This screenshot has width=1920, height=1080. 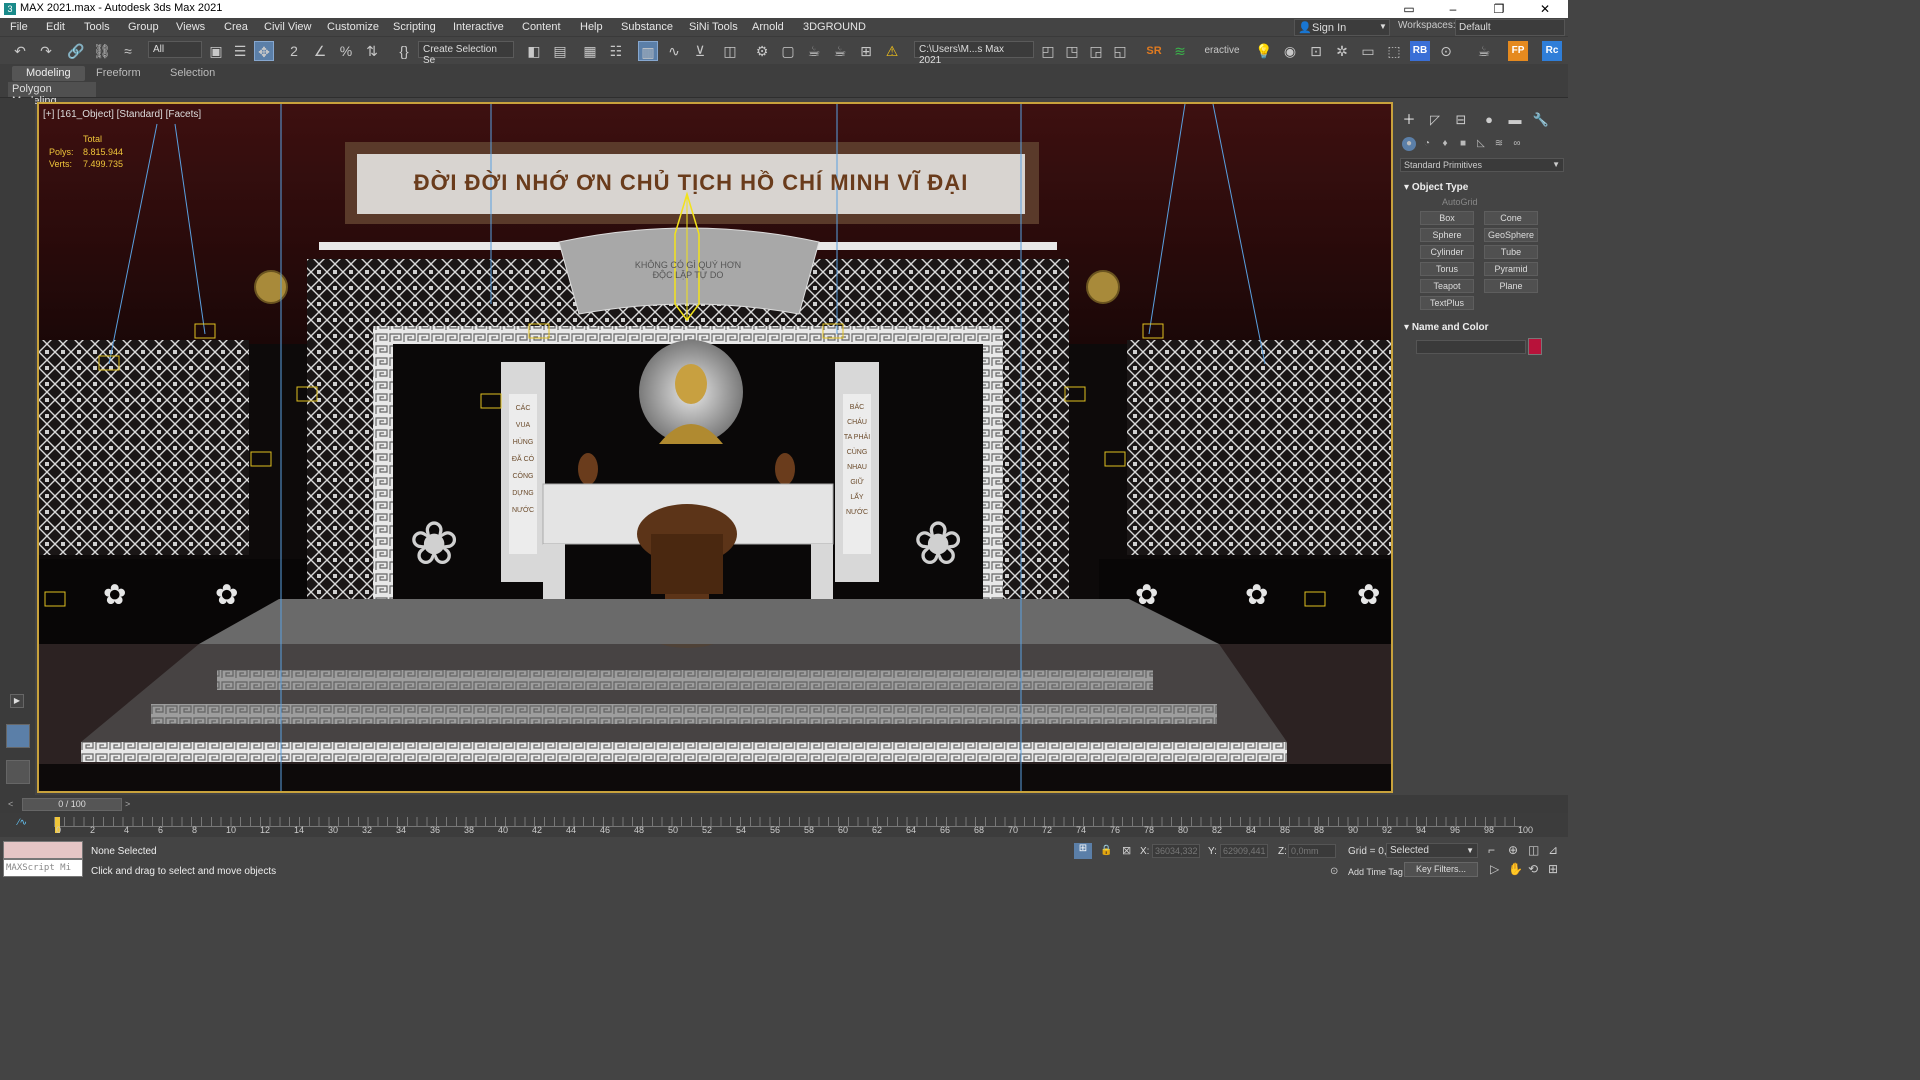 What do you see at coordinates (1120, 51) in the screenshot?
I see `toolbar-tool-4-icon: ◱` at bounding box center [1120, 51].